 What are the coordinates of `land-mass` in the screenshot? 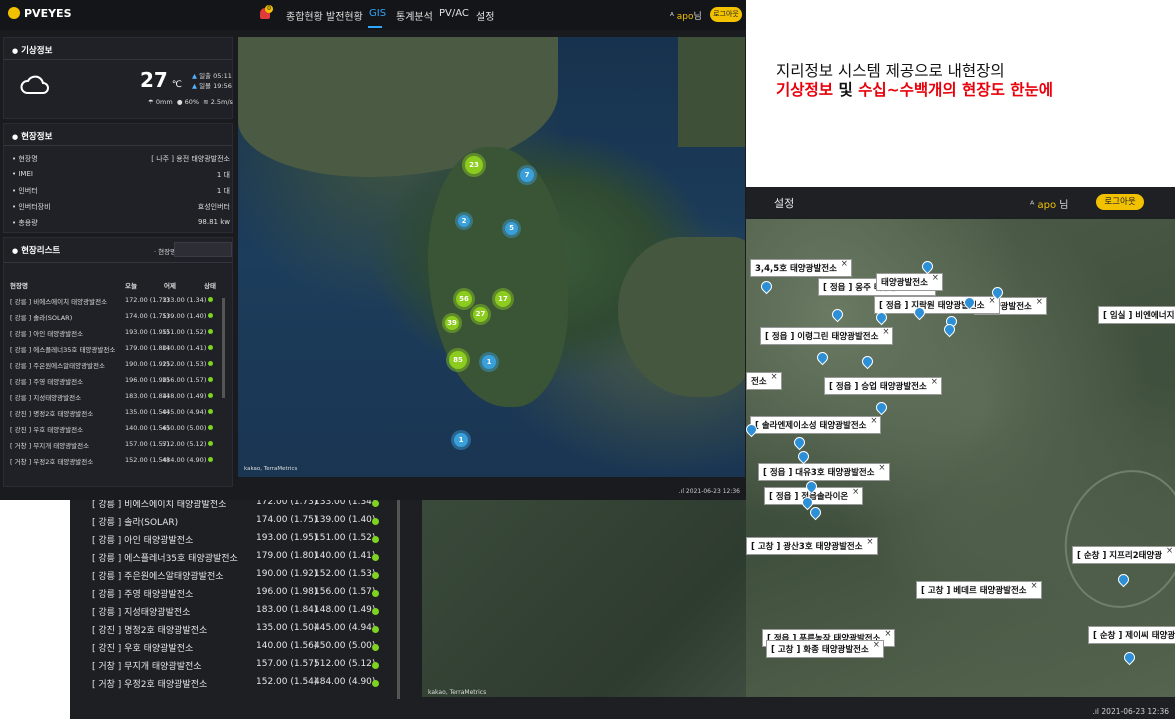 It's located at (711, 92).